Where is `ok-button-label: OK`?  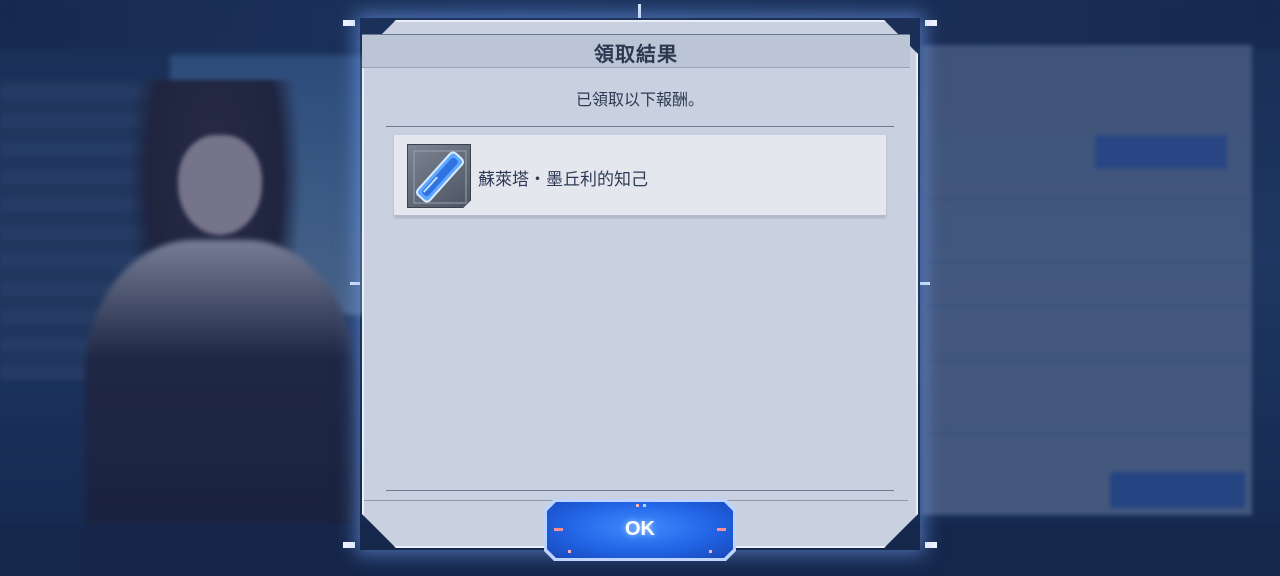
ok-button-label: OK is located at coordinates (640, 529).